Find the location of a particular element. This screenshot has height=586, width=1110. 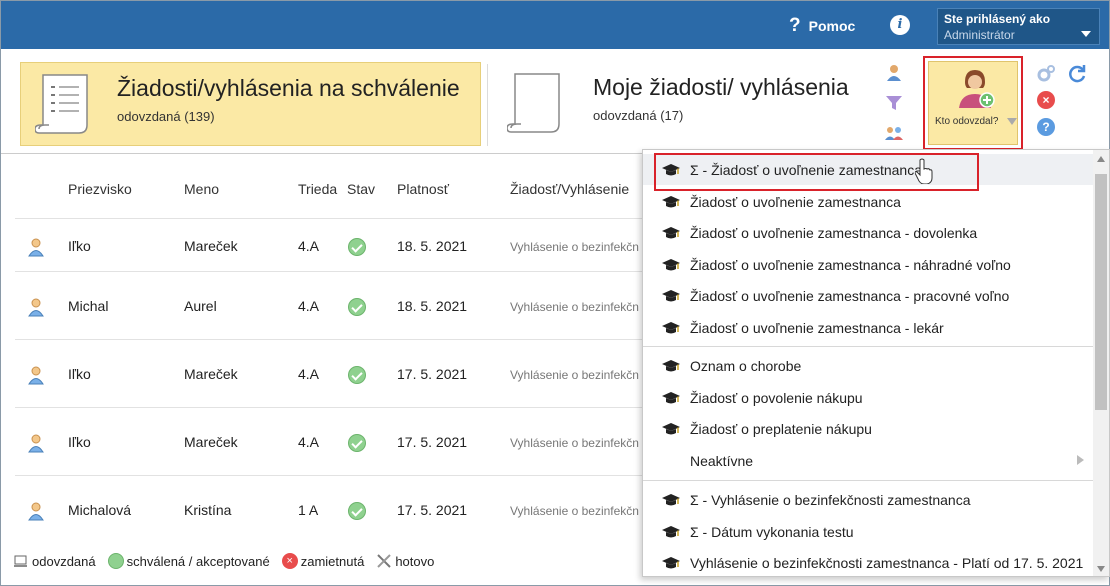

tile-count: odovzdaná (139) is located at coordinates (166, 116).